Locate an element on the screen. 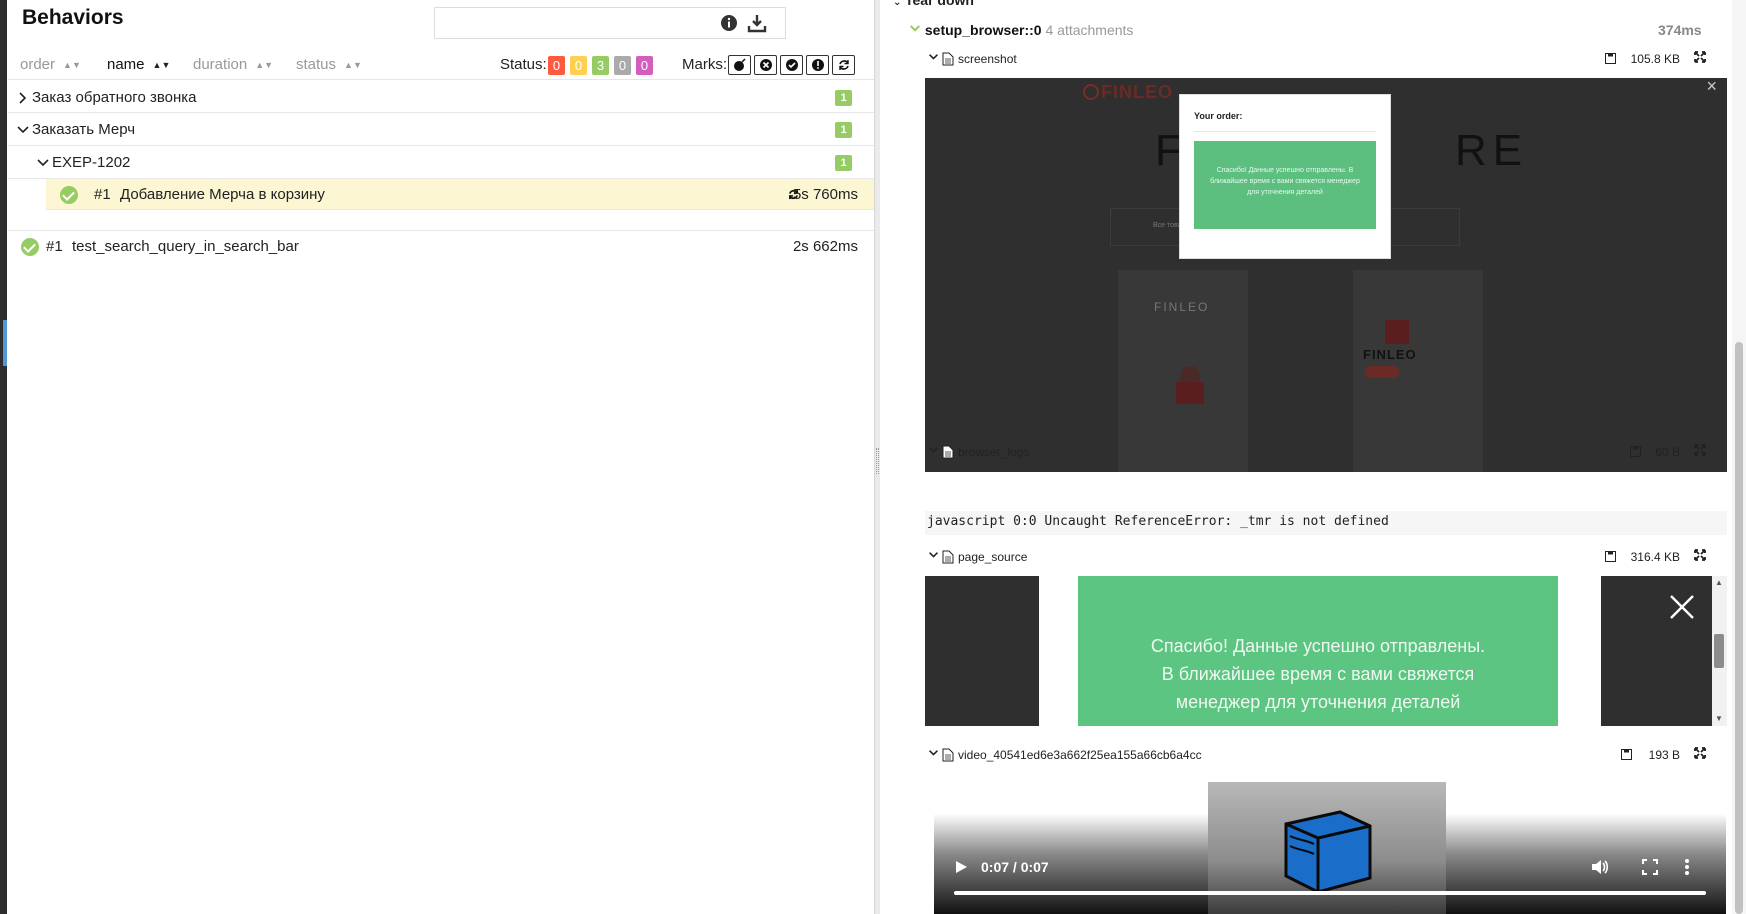 This screenshot has width=1746, height=914. video-time: 0:07 / 0:07 is located at coordinates (1015, 867).